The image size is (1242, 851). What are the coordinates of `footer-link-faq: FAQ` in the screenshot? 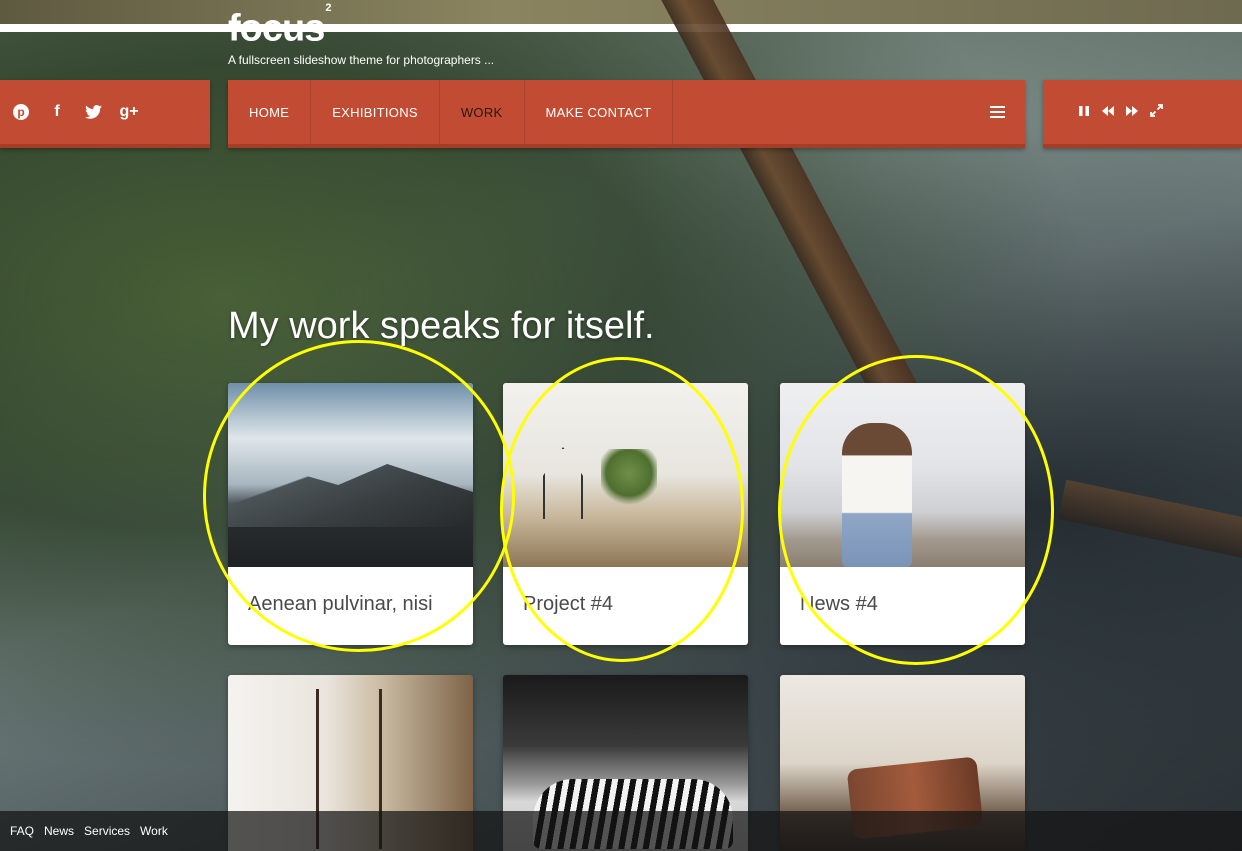 It's located at (22, 831).